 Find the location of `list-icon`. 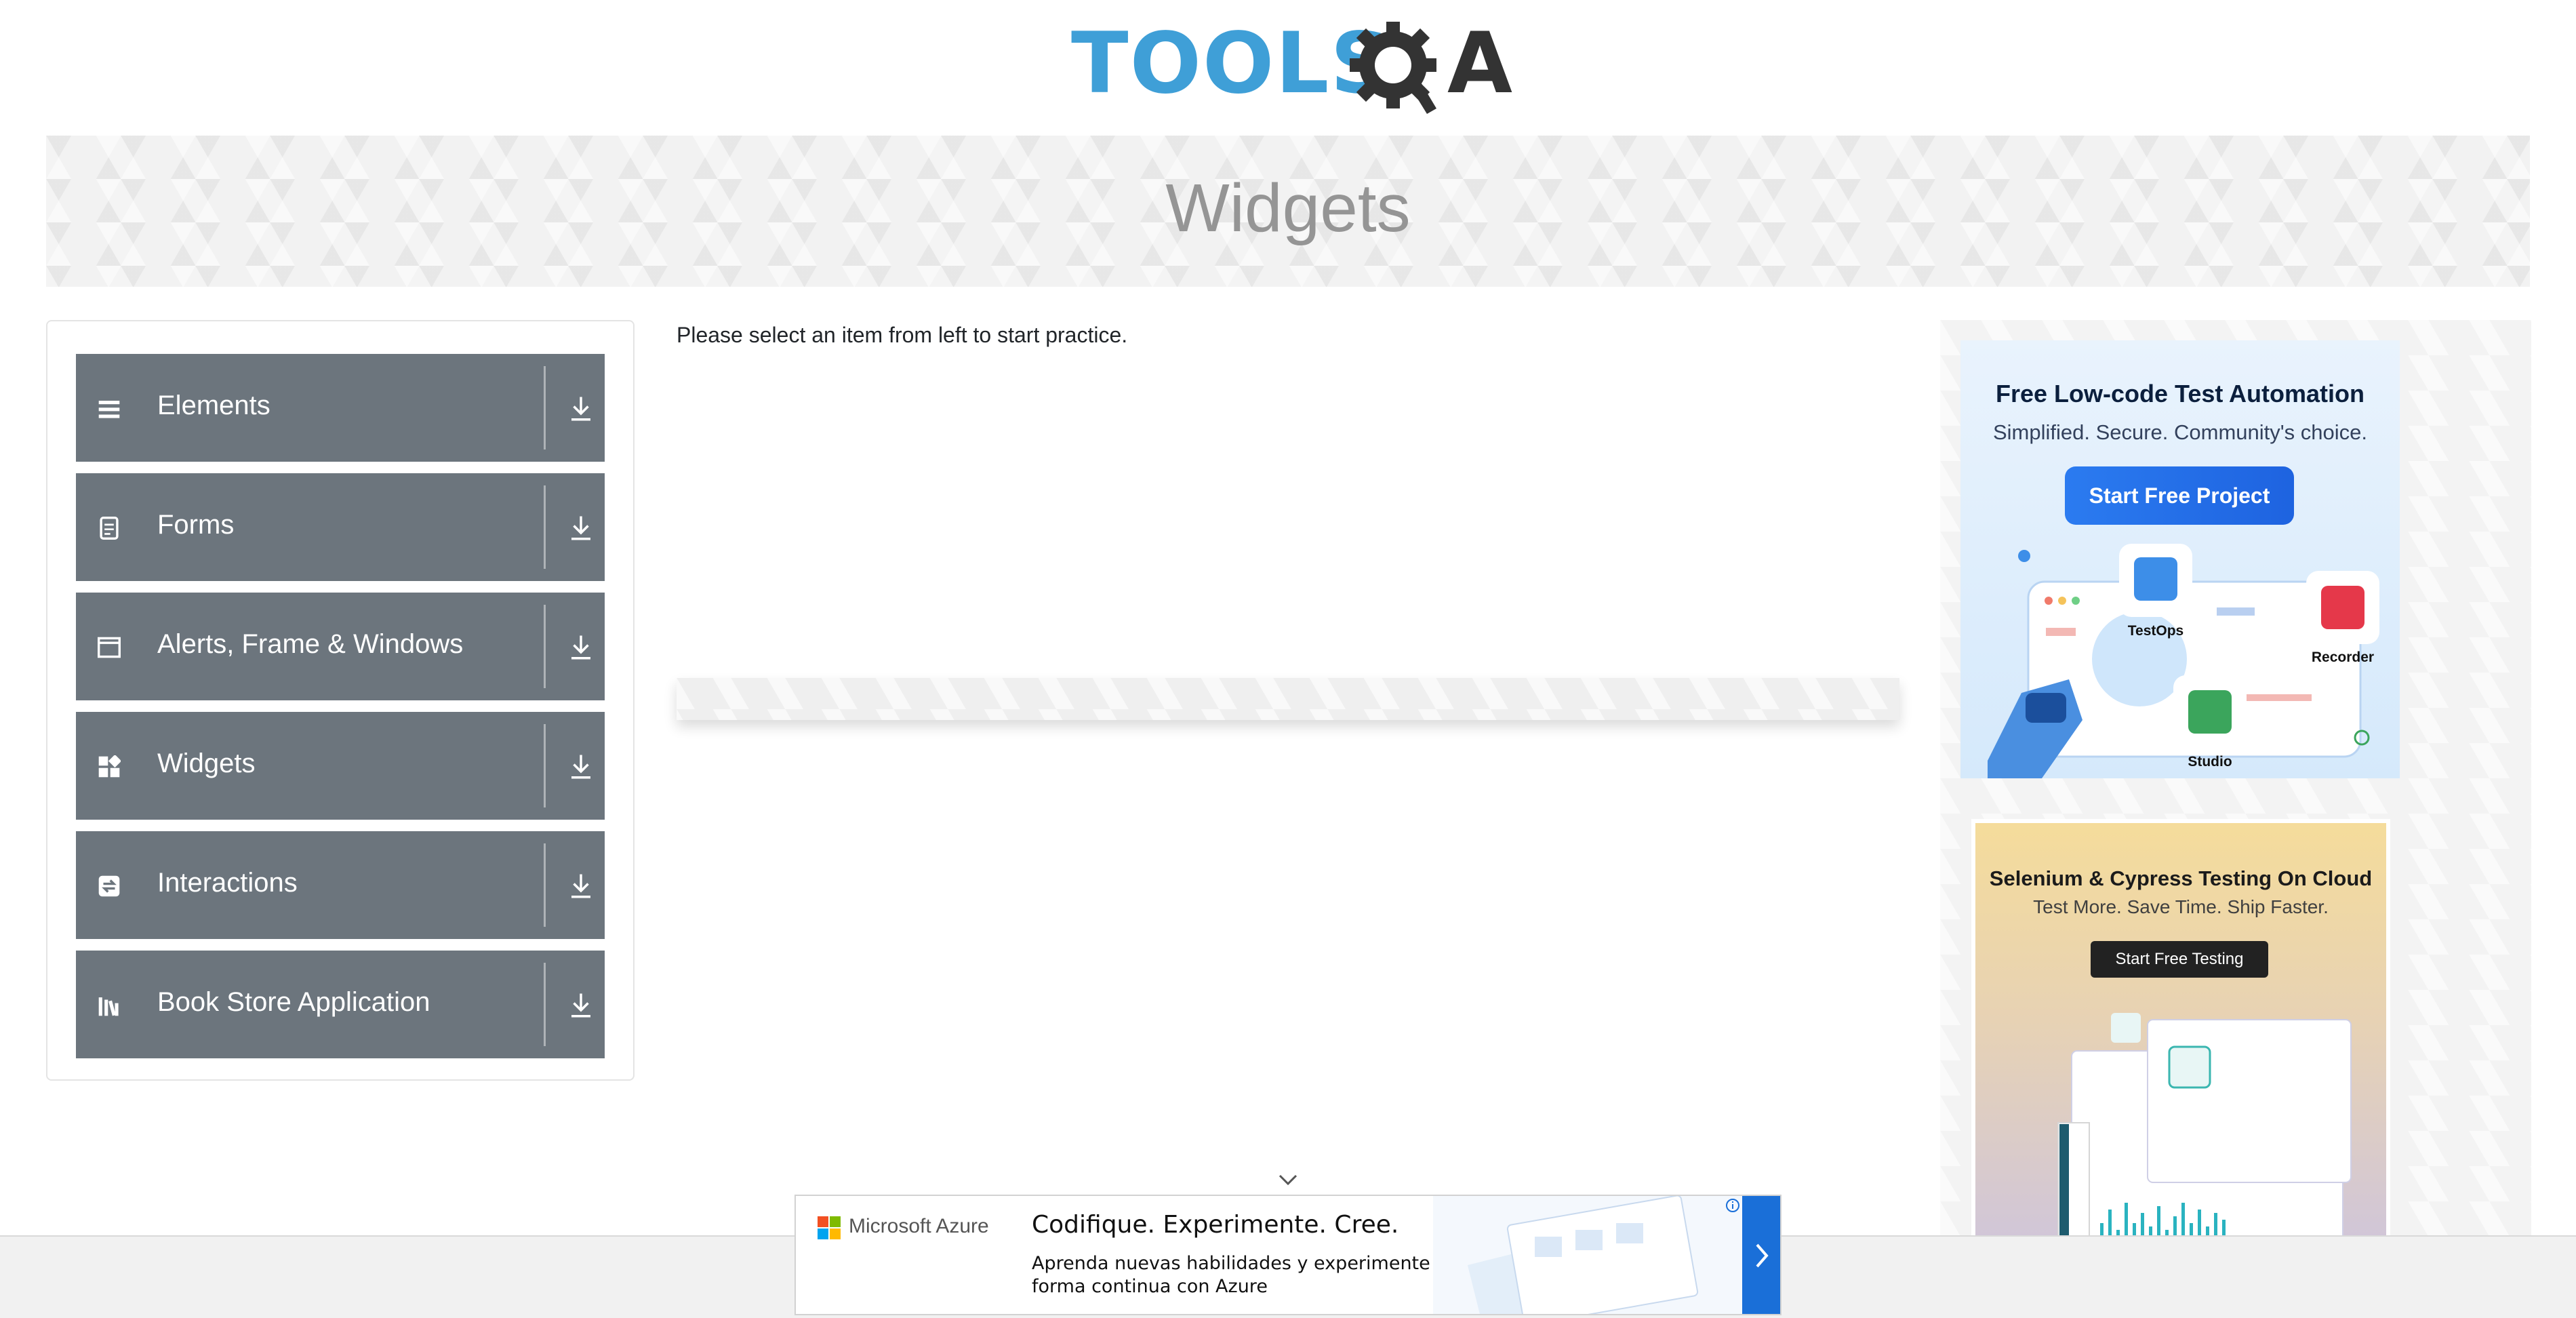

list-icon is located at coordinates (109, 409).